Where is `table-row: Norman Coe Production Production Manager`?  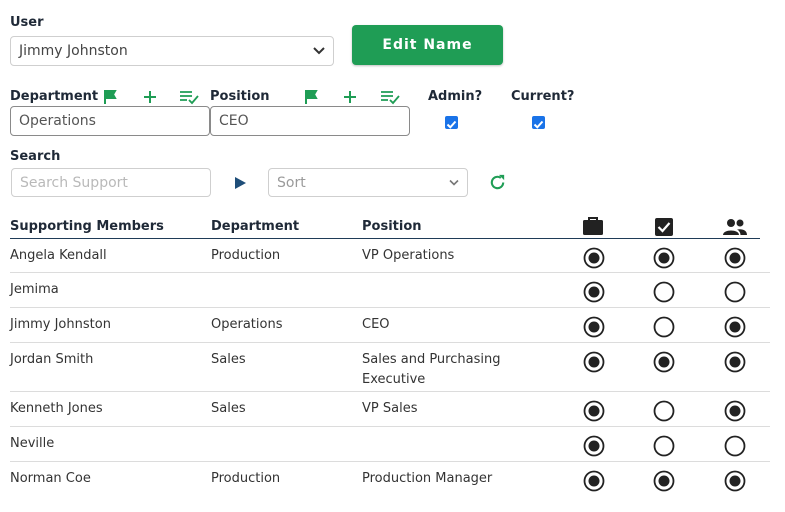
table-row: Norman Coe Production Production Manager is located at coordinates (390, 479).